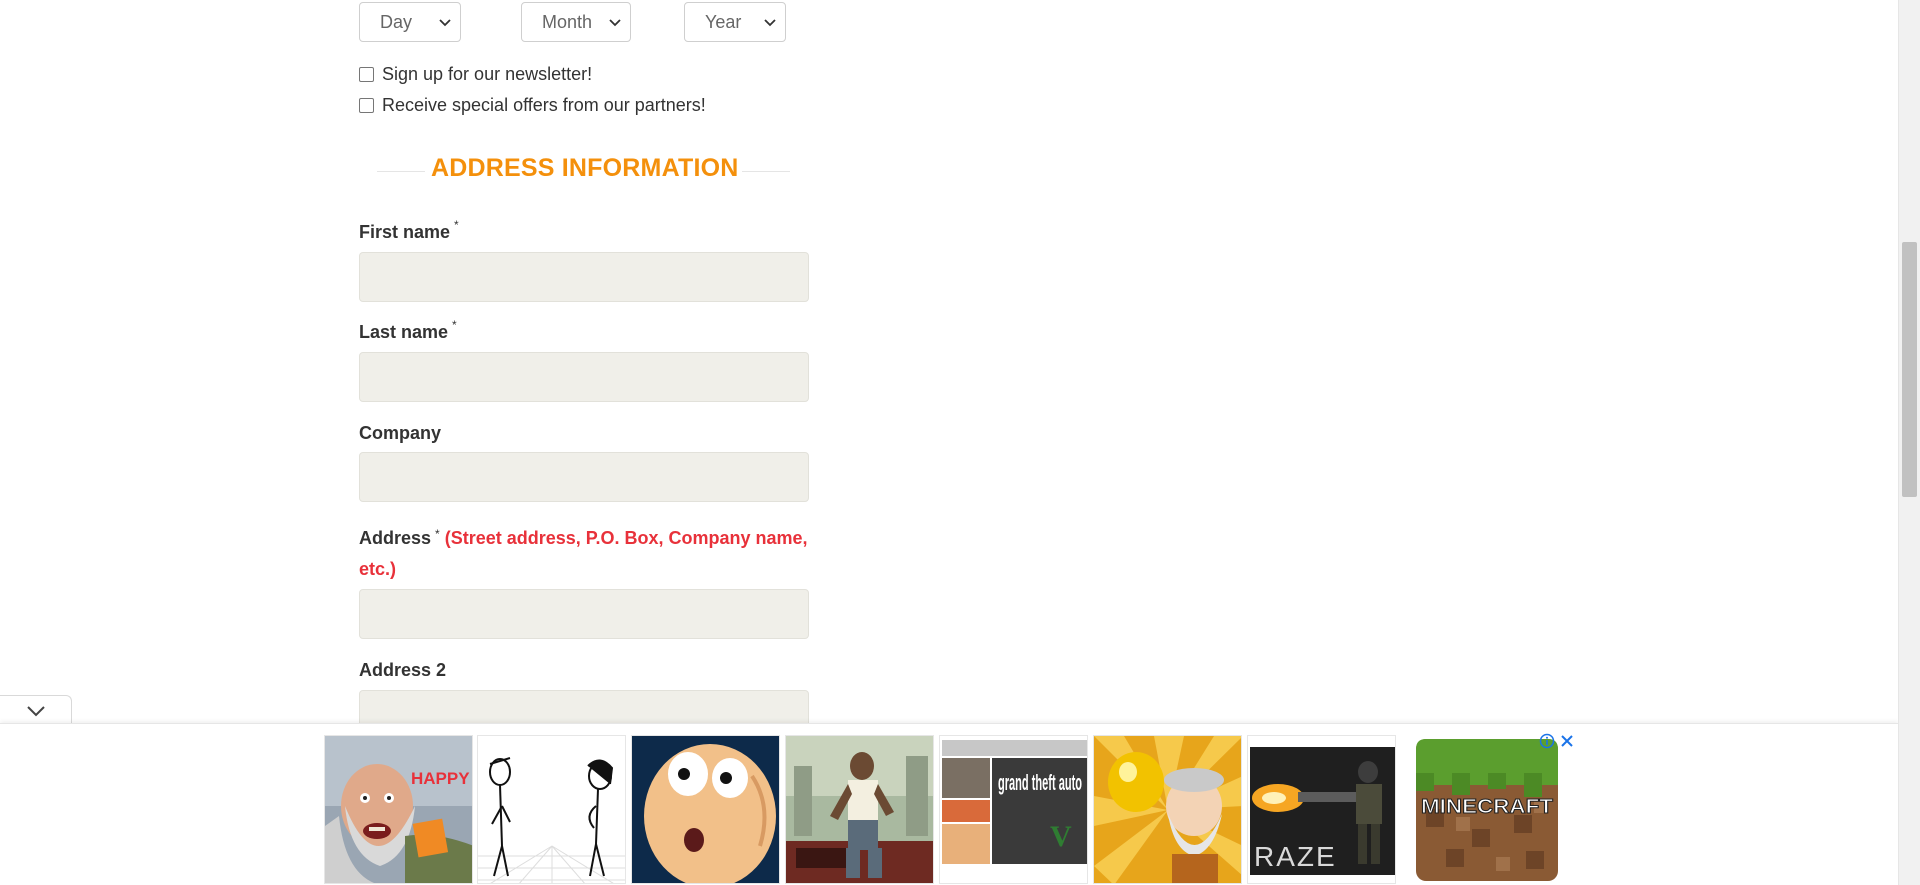 The width and height of the screenshot is (1920, 885). Describe the element at coordinates (442, 778) in the screenshot. I see `ad-text: HAPPY WHEELS` at that location.